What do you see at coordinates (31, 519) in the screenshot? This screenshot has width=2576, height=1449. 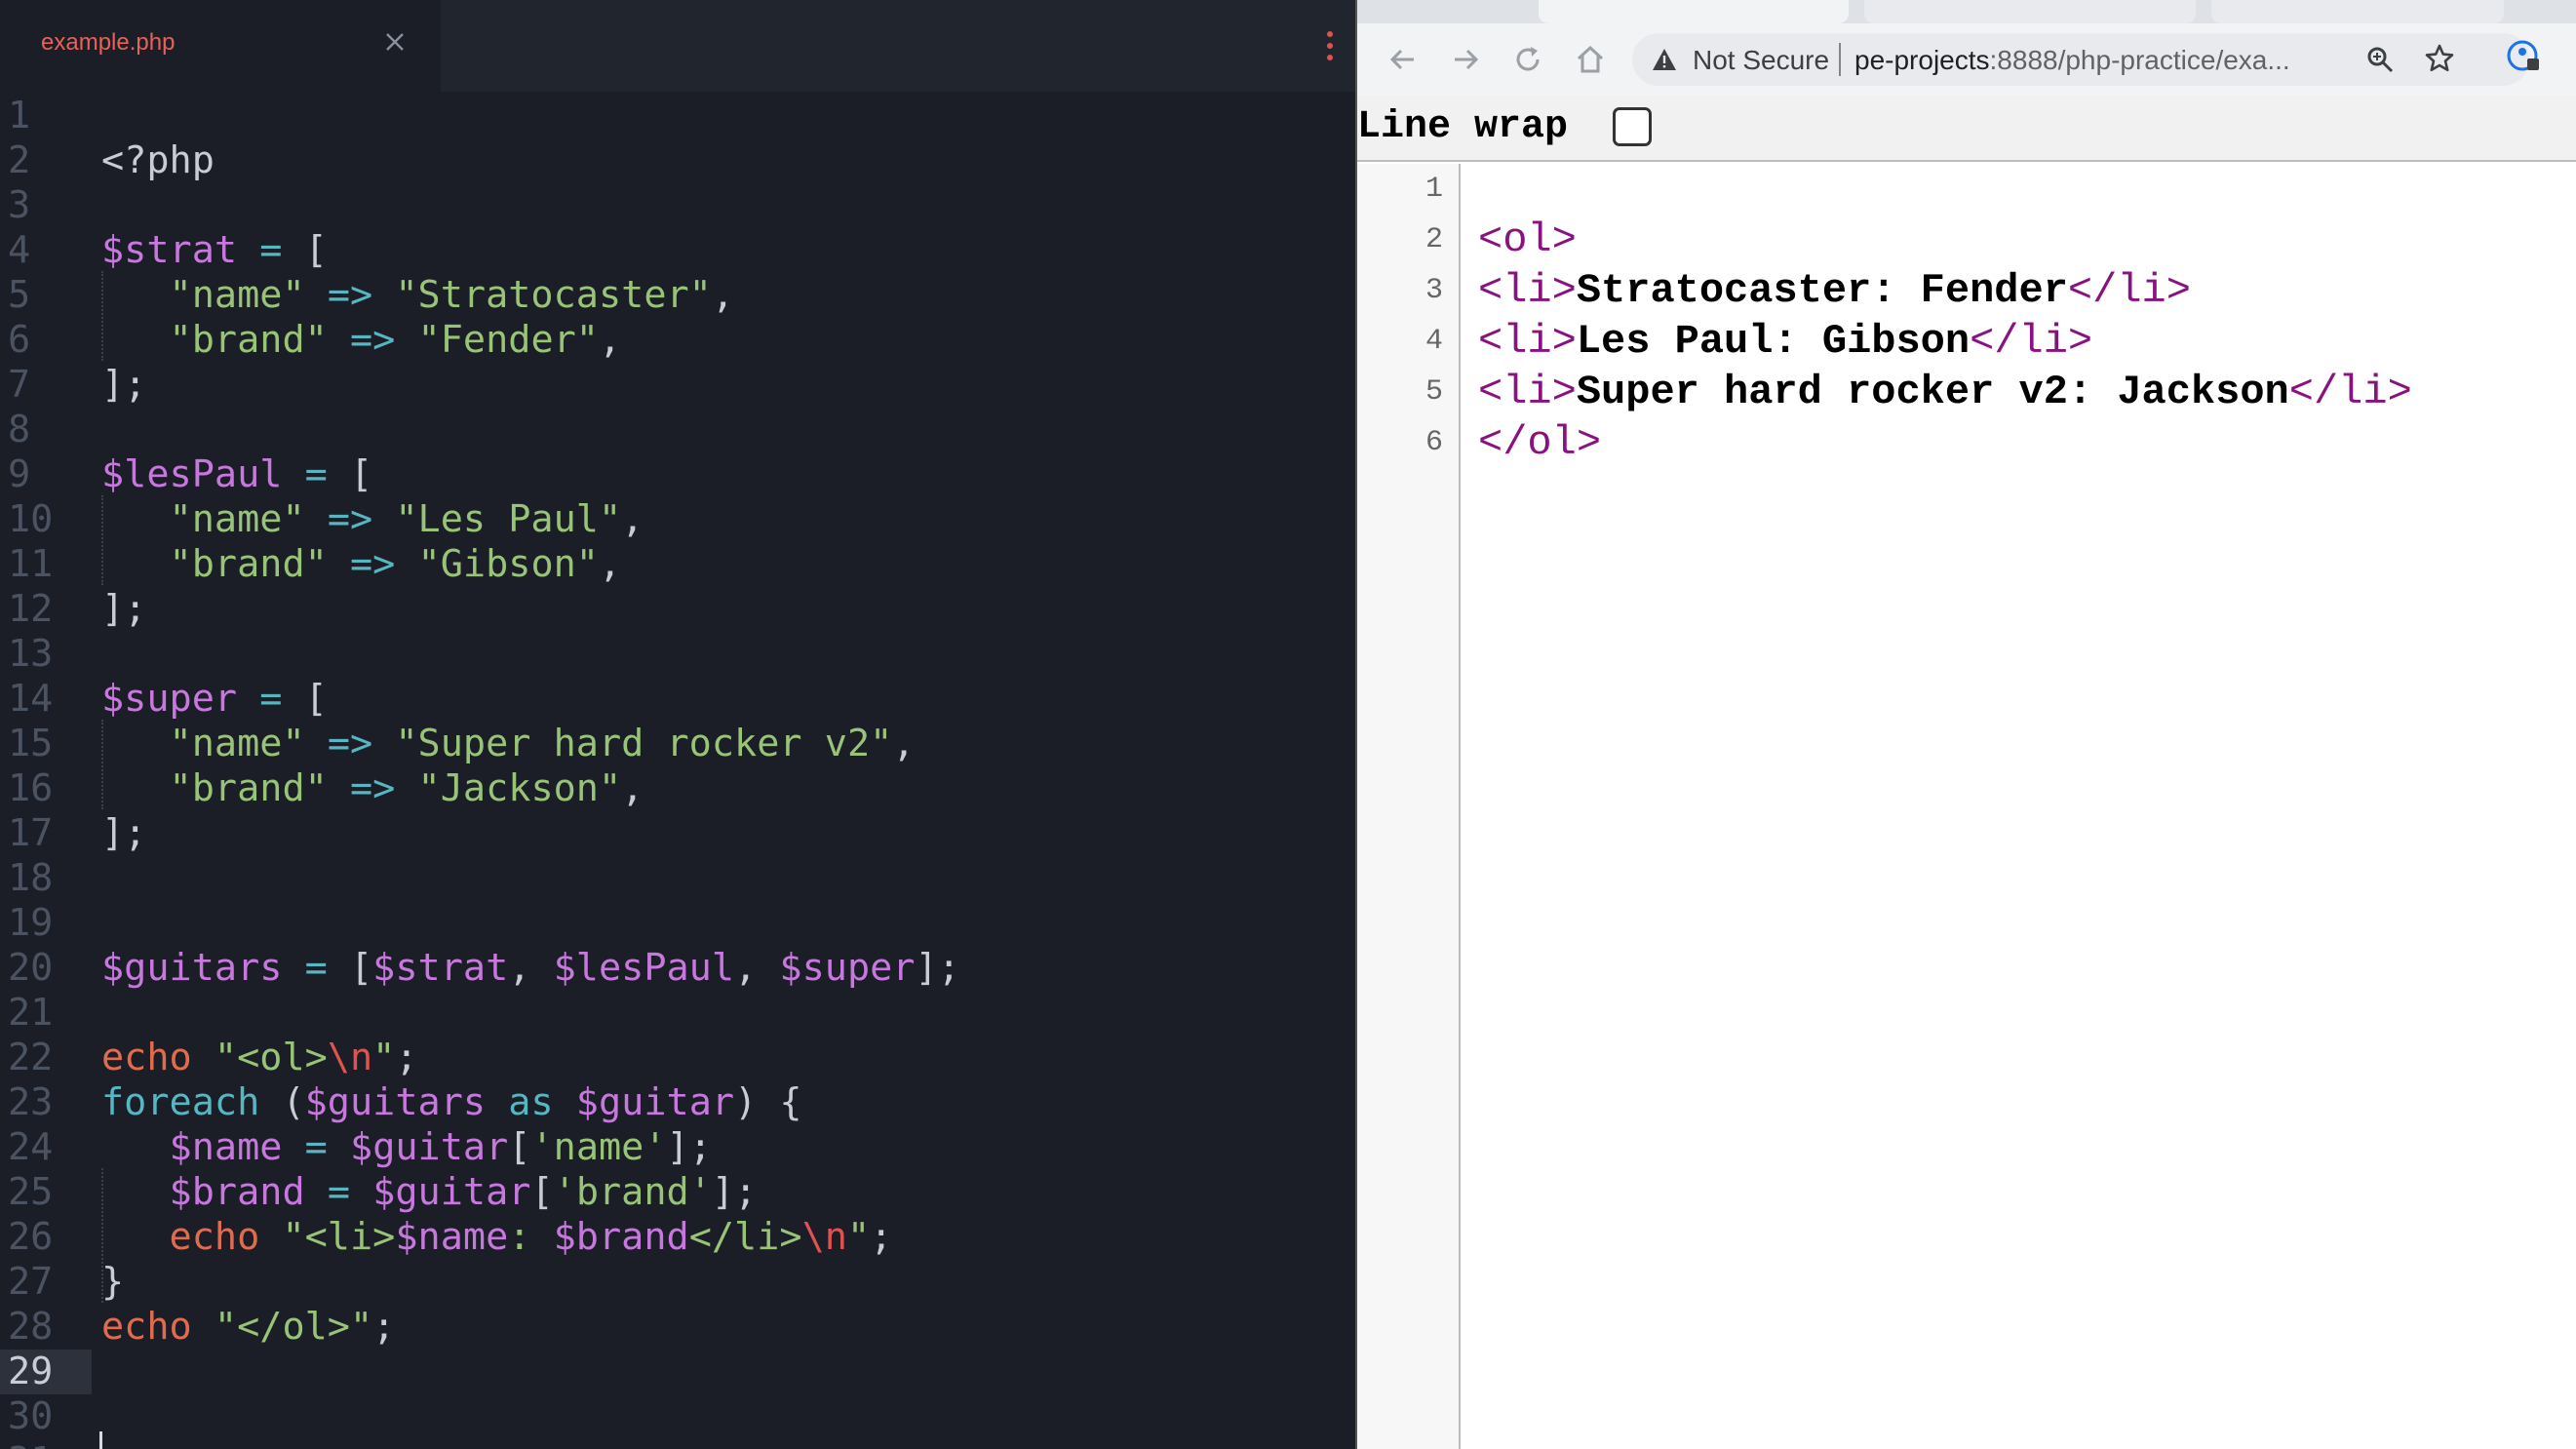 I see `line-number: 10` at bounding box center [31, 519].